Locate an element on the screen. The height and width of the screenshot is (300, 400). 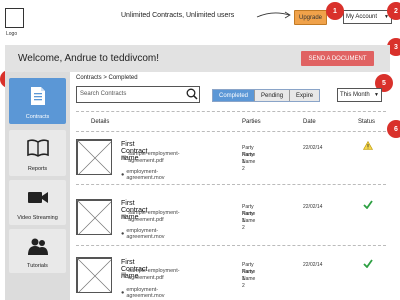
arrow-icon is located at coordinates (273, 15).